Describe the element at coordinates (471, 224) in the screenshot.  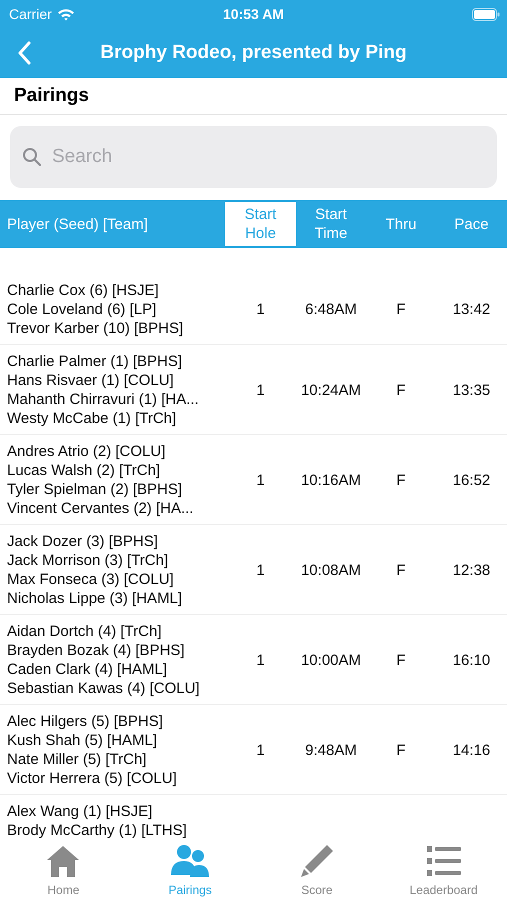
I see `column-header: Pace` at that location.